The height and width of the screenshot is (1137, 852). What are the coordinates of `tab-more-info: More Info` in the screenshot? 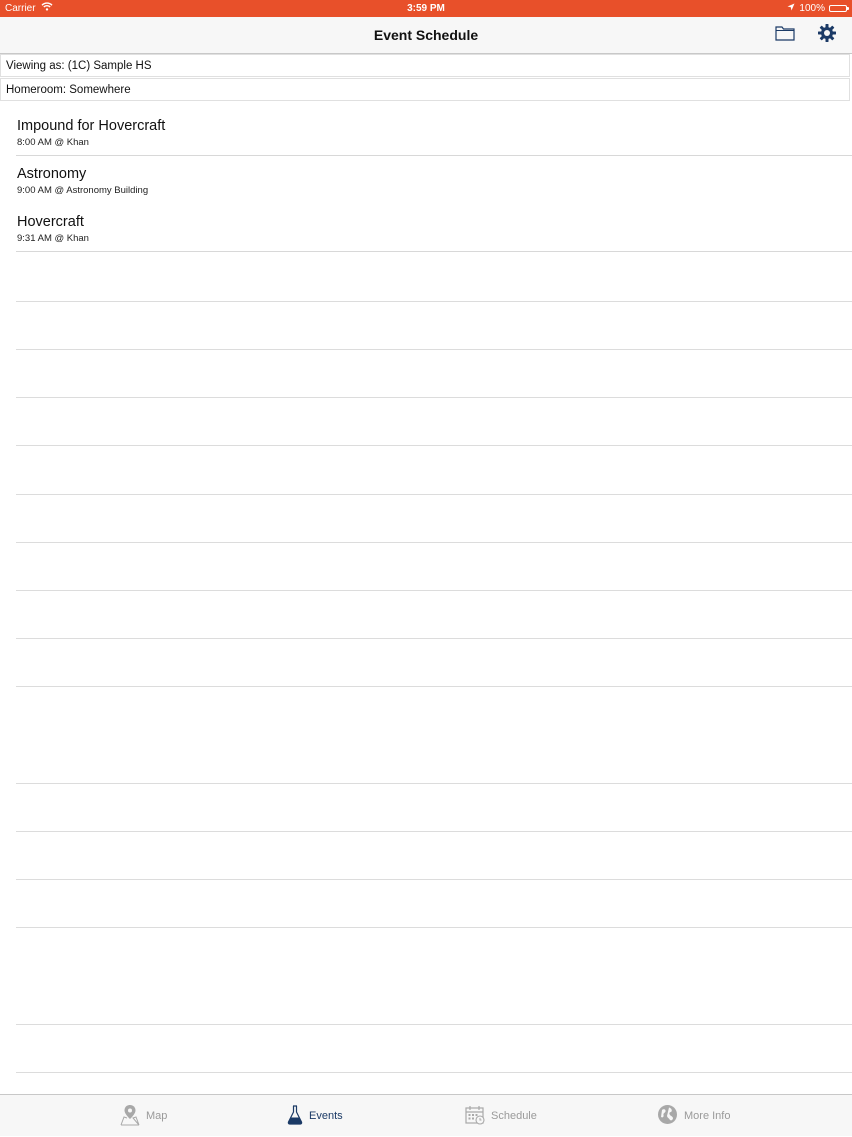 It's located at (693, 1116).